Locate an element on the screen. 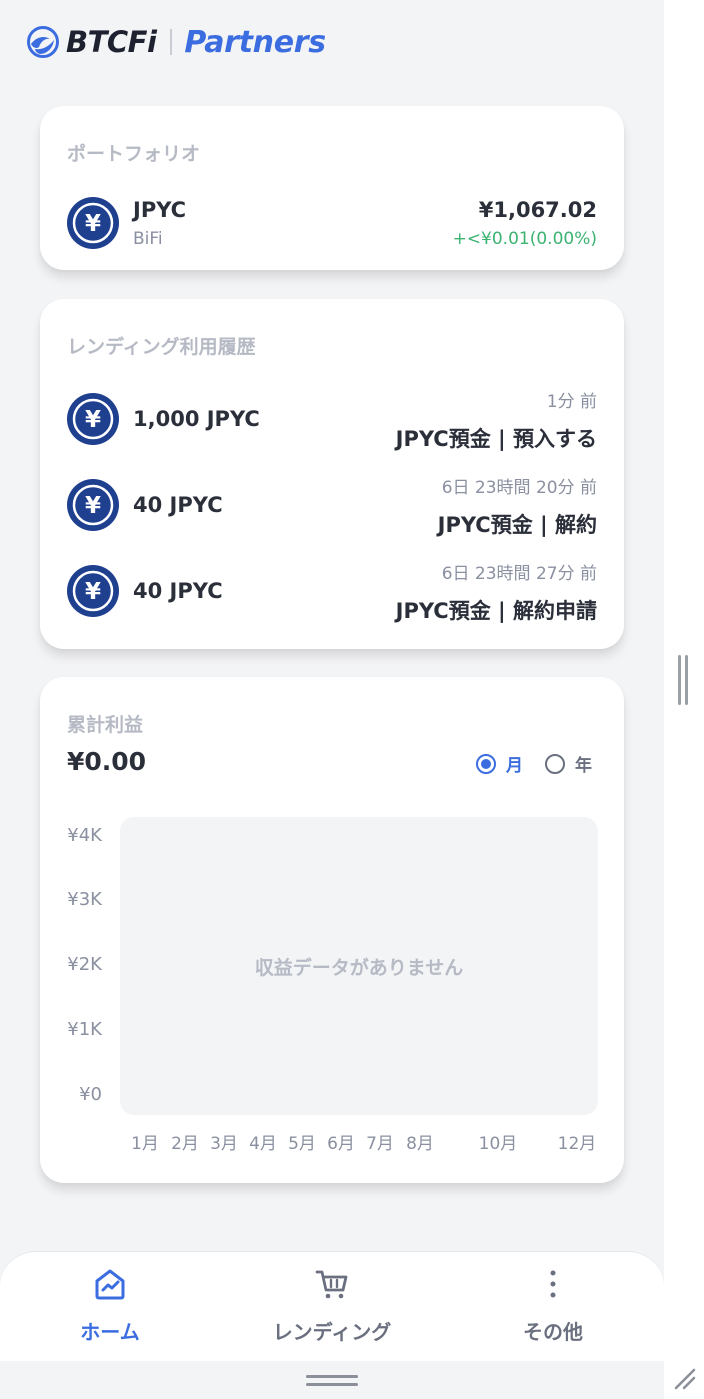 Image resolution: width=704 pixels, height=1399 pixels. asset-change: +<¥0.01(0.00%) is located at coordinates (524, 239).